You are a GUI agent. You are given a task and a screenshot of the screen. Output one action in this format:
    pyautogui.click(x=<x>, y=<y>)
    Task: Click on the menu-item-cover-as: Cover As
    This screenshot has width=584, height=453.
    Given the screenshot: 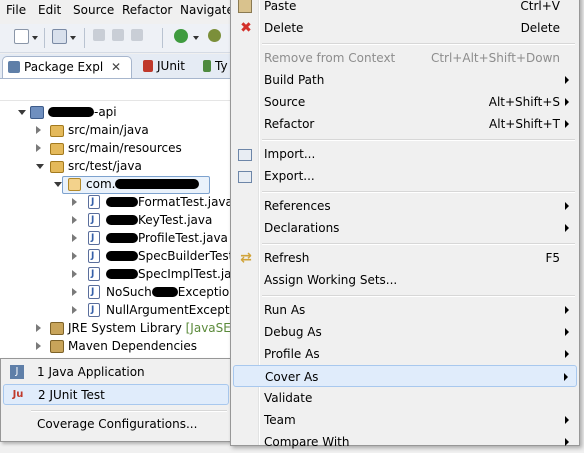 What is the action you would take?
    pyautogui.click(x=405, y=376)
    